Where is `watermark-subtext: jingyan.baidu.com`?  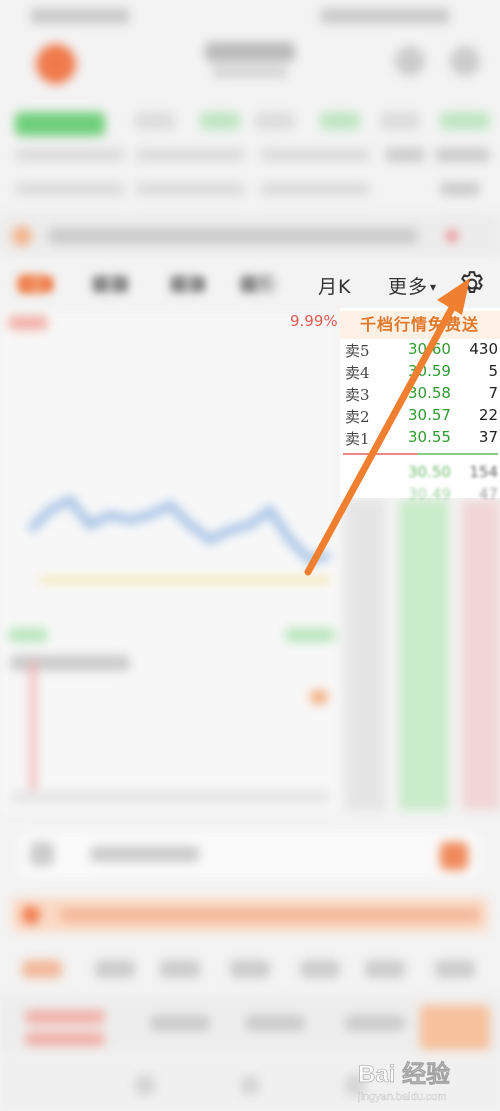 watermark-subtext: jingyan.baidu.com is located at coordinates (402, 1097).